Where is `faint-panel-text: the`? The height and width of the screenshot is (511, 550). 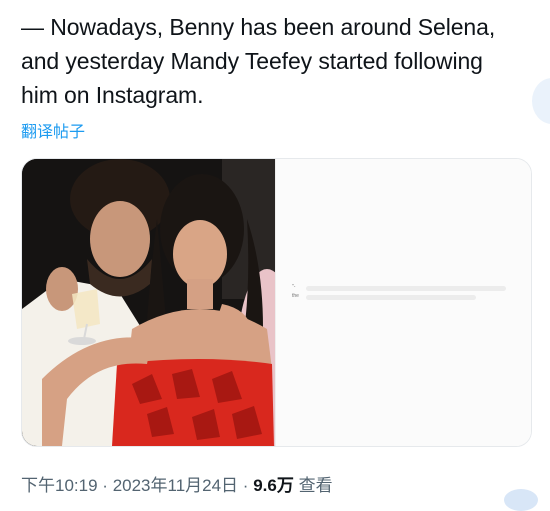
faint-panel-text: the is located at coordinates (295, 296).